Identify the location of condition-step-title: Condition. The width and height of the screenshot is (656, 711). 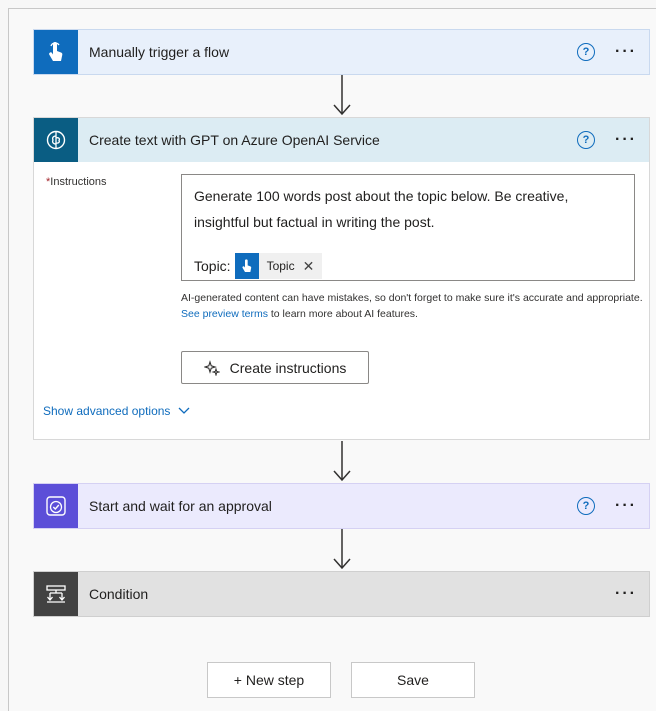
(119, 594).